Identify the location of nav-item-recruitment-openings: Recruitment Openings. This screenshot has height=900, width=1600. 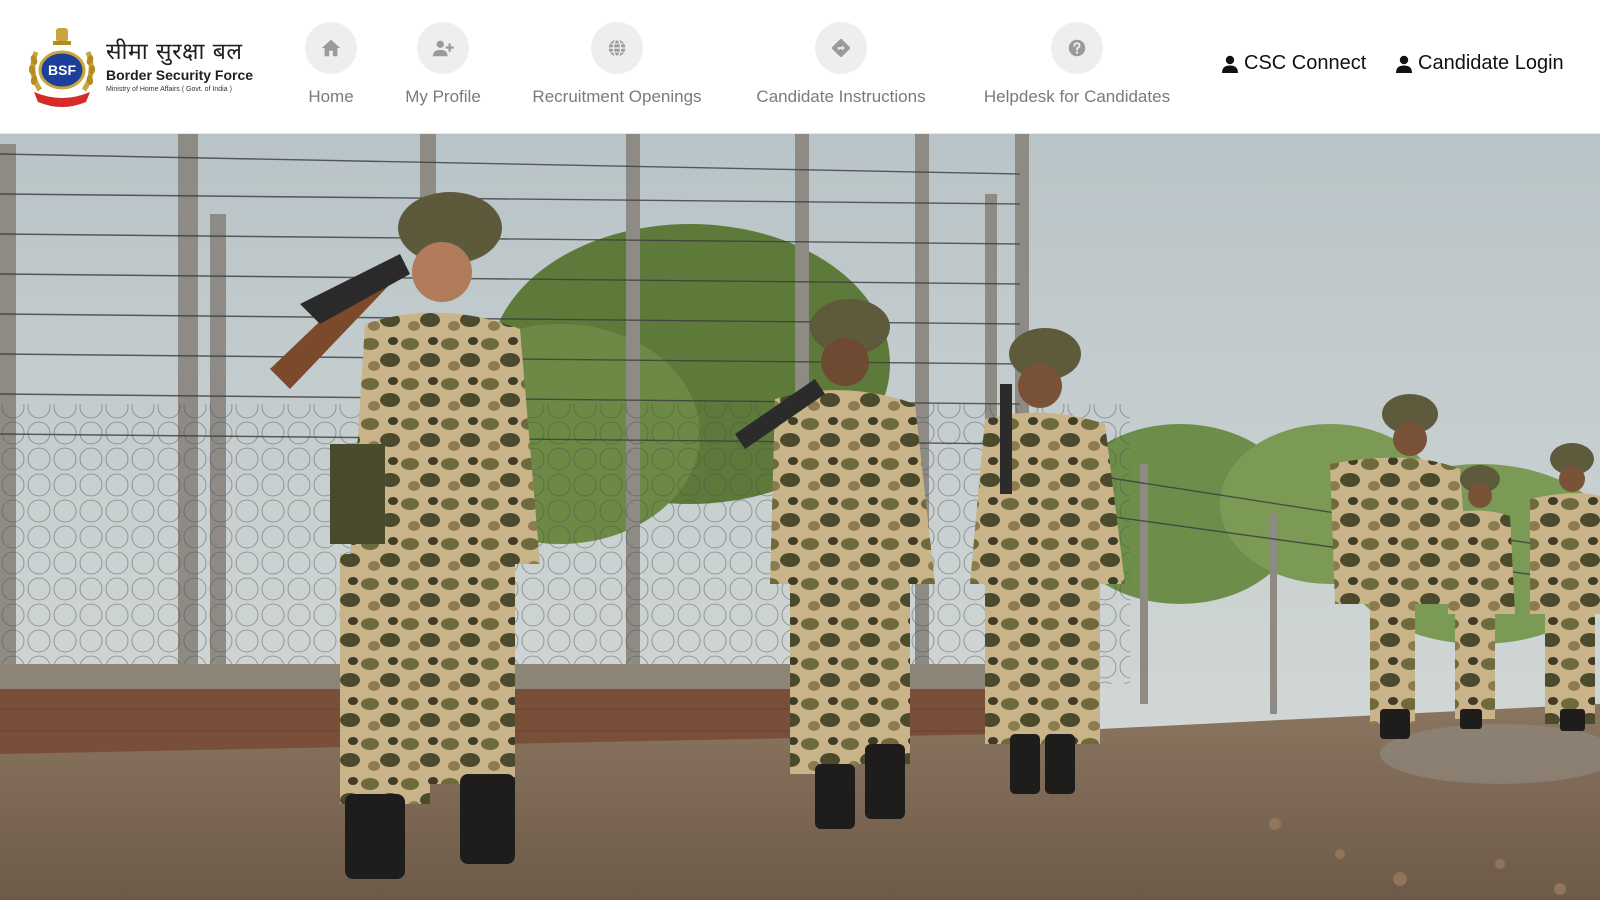
(617, 64).